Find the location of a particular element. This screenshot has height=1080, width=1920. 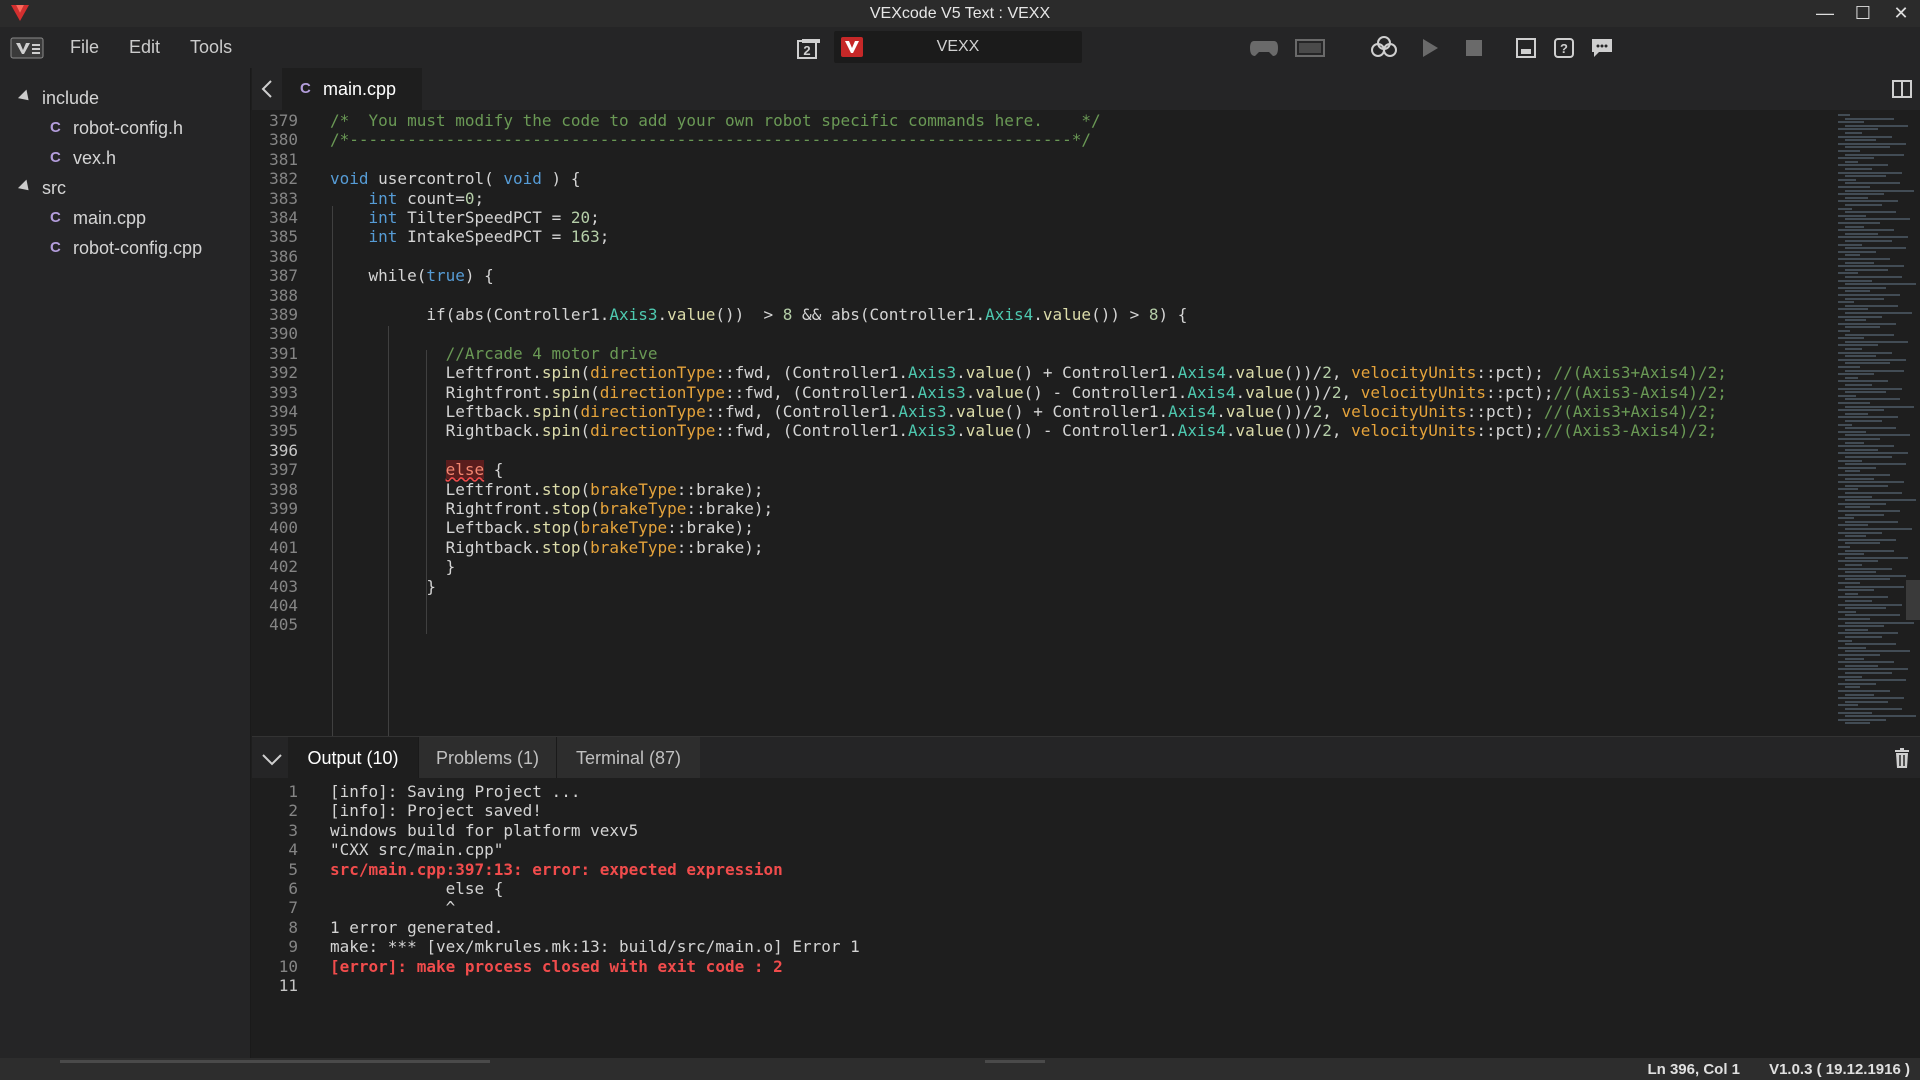

run-icon is located at coordinates (1430, 48).